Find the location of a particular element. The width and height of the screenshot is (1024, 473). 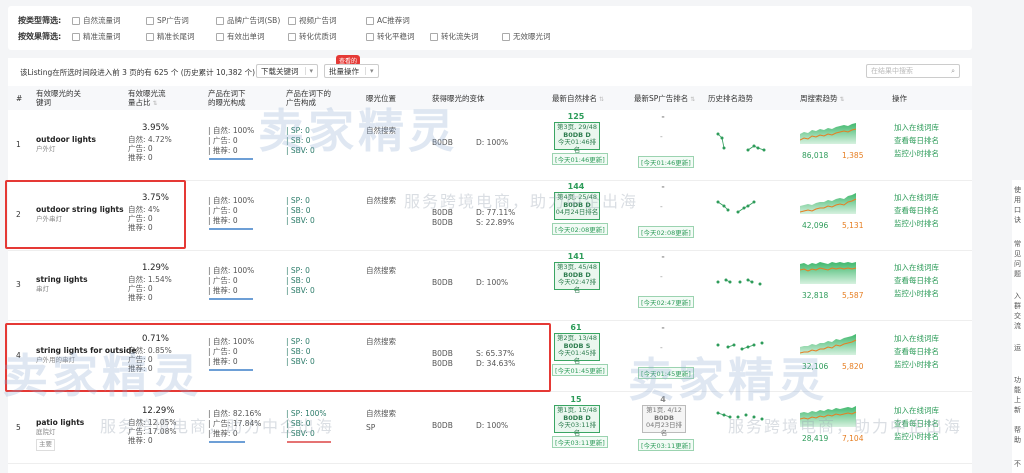

exposure-position: 自然搜索 is located at coordinates (381, 200).